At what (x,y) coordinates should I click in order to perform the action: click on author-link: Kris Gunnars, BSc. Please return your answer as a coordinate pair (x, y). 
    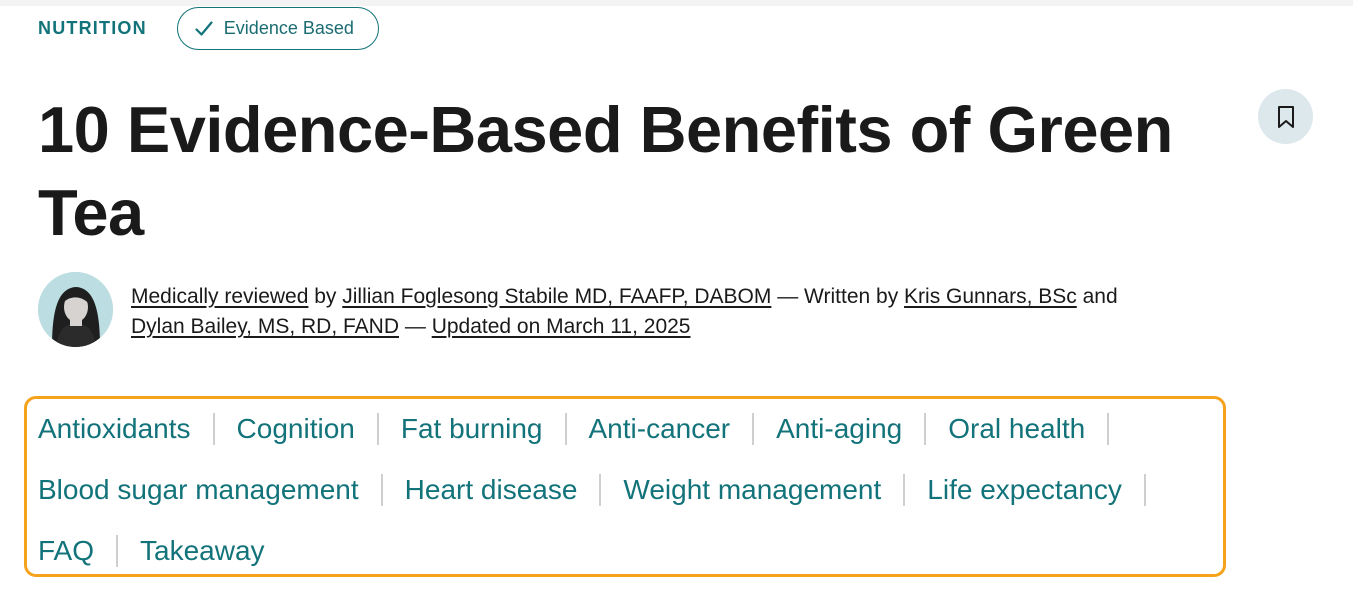
    Looking at the image, I should click on (990, 296).